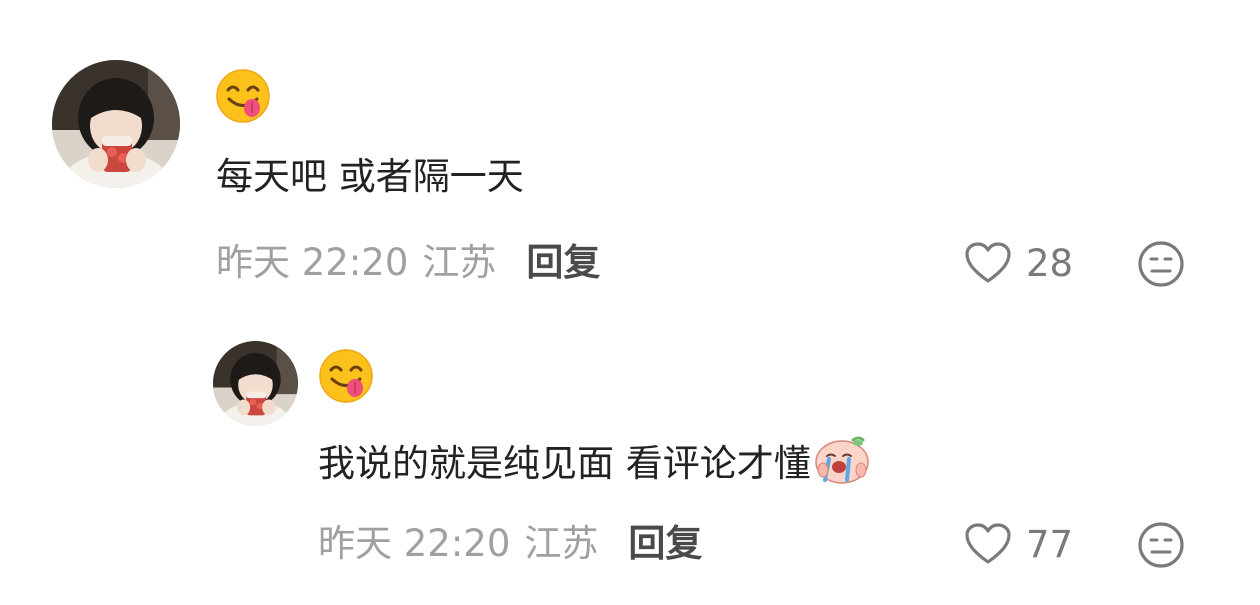 The width and height of the screenshot is (1260, 605). Describe the element at coordinates (1018, 263) in the screenshot. I see `like-button: 28` at that location.